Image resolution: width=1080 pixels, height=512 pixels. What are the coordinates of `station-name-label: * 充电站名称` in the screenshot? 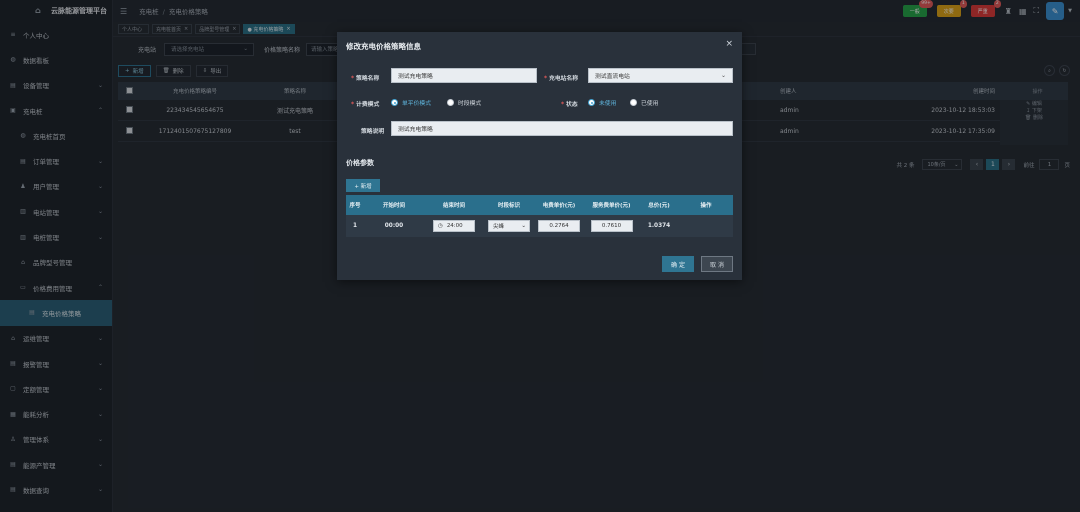 It's located at (561, 79).